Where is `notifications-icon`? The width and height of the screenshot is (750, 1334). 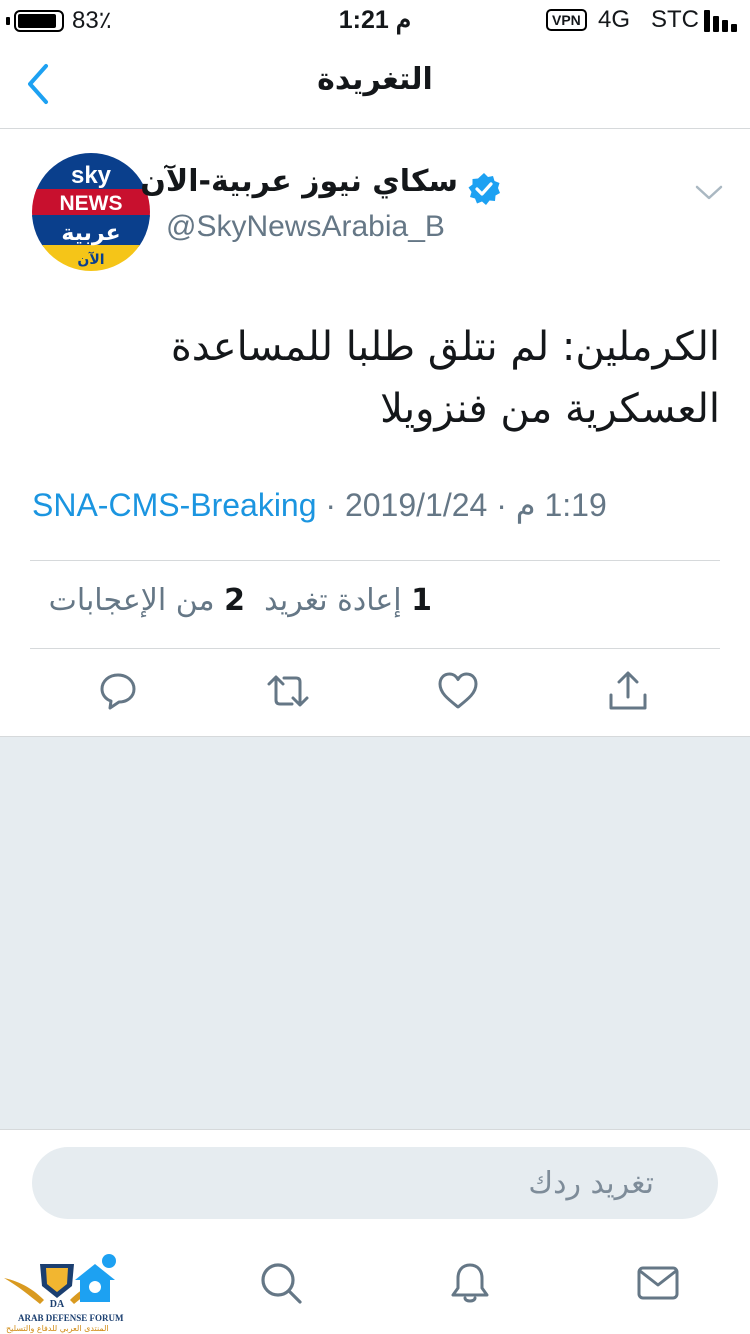
notifications-icon is located at coordinates (470, 1283).